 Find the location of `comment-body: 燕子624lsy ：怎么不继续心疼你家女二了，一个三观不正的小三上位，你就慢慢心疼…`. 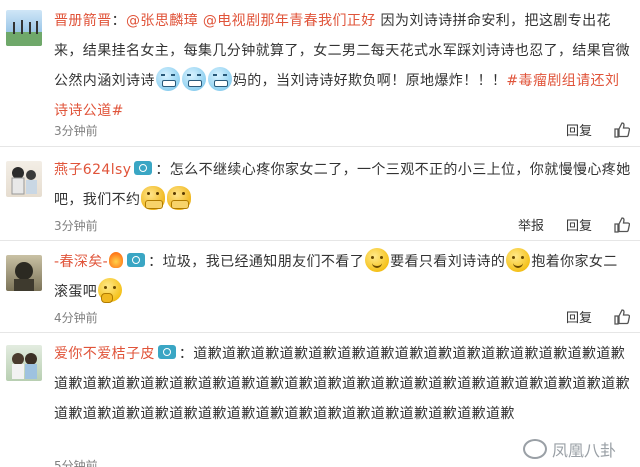

comment-body: 燕子624lsy ：怎么不继续心疼你家女二了，一个三观不正的小三上位，你就慢慢心疼… is located at coordinates (343, 185).